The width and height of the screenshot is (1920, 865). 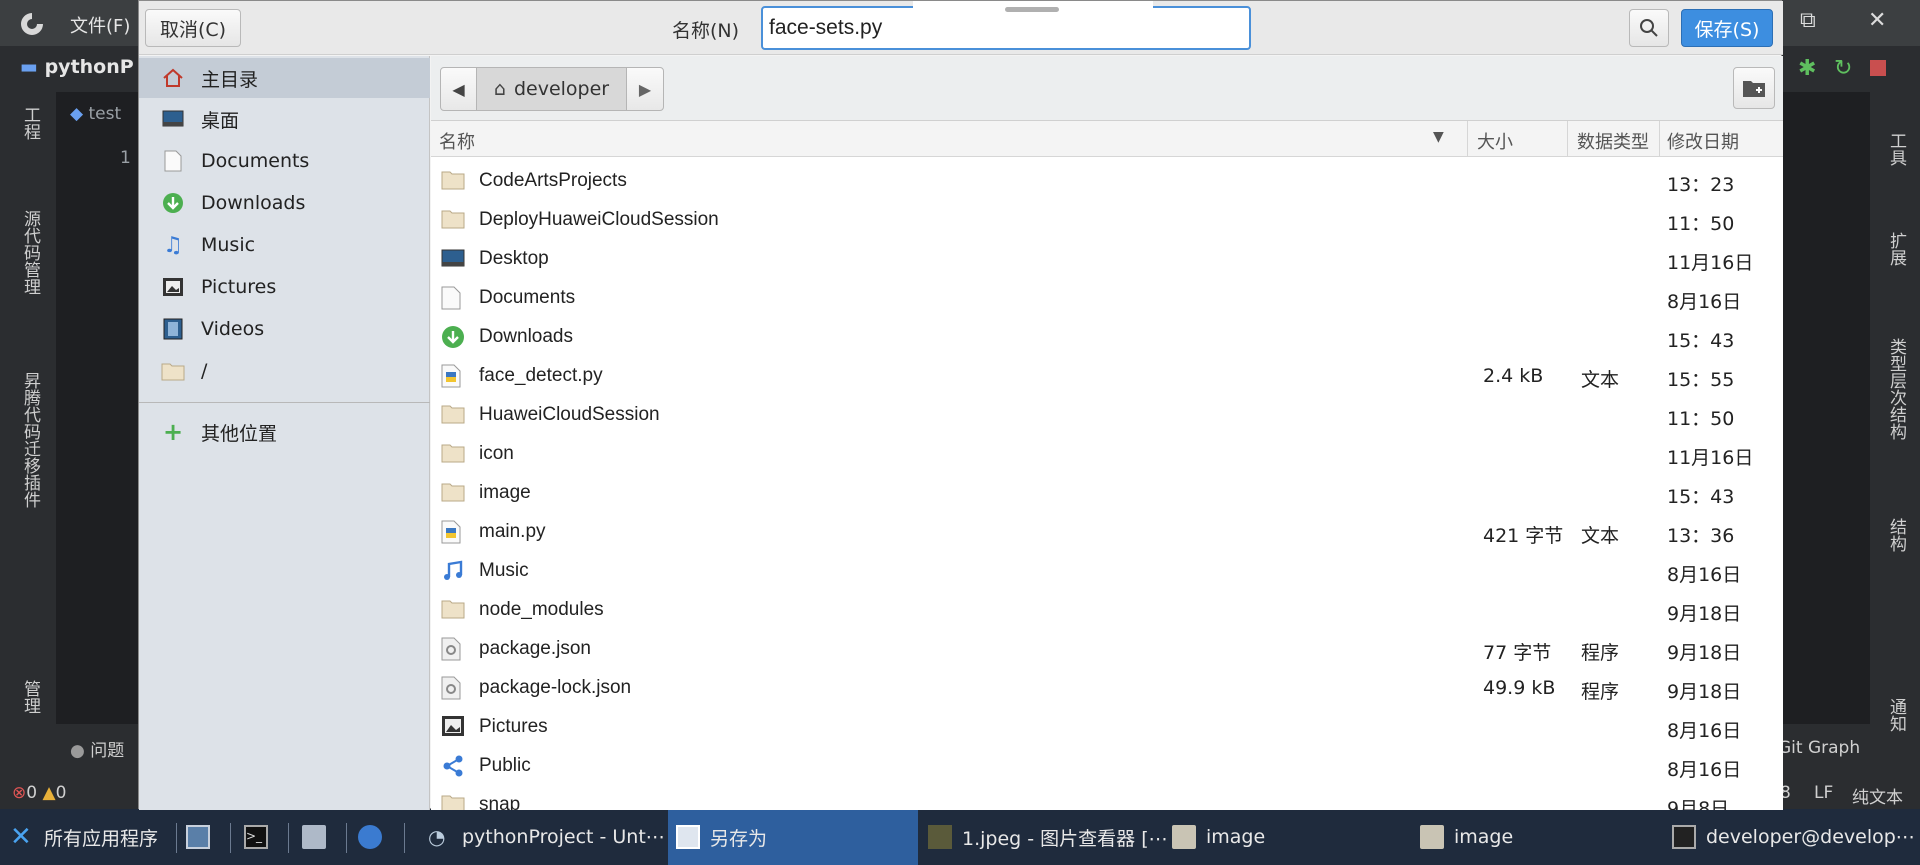 I want to click on status-file-type: 纯文本, so click(x=1877, y=795).